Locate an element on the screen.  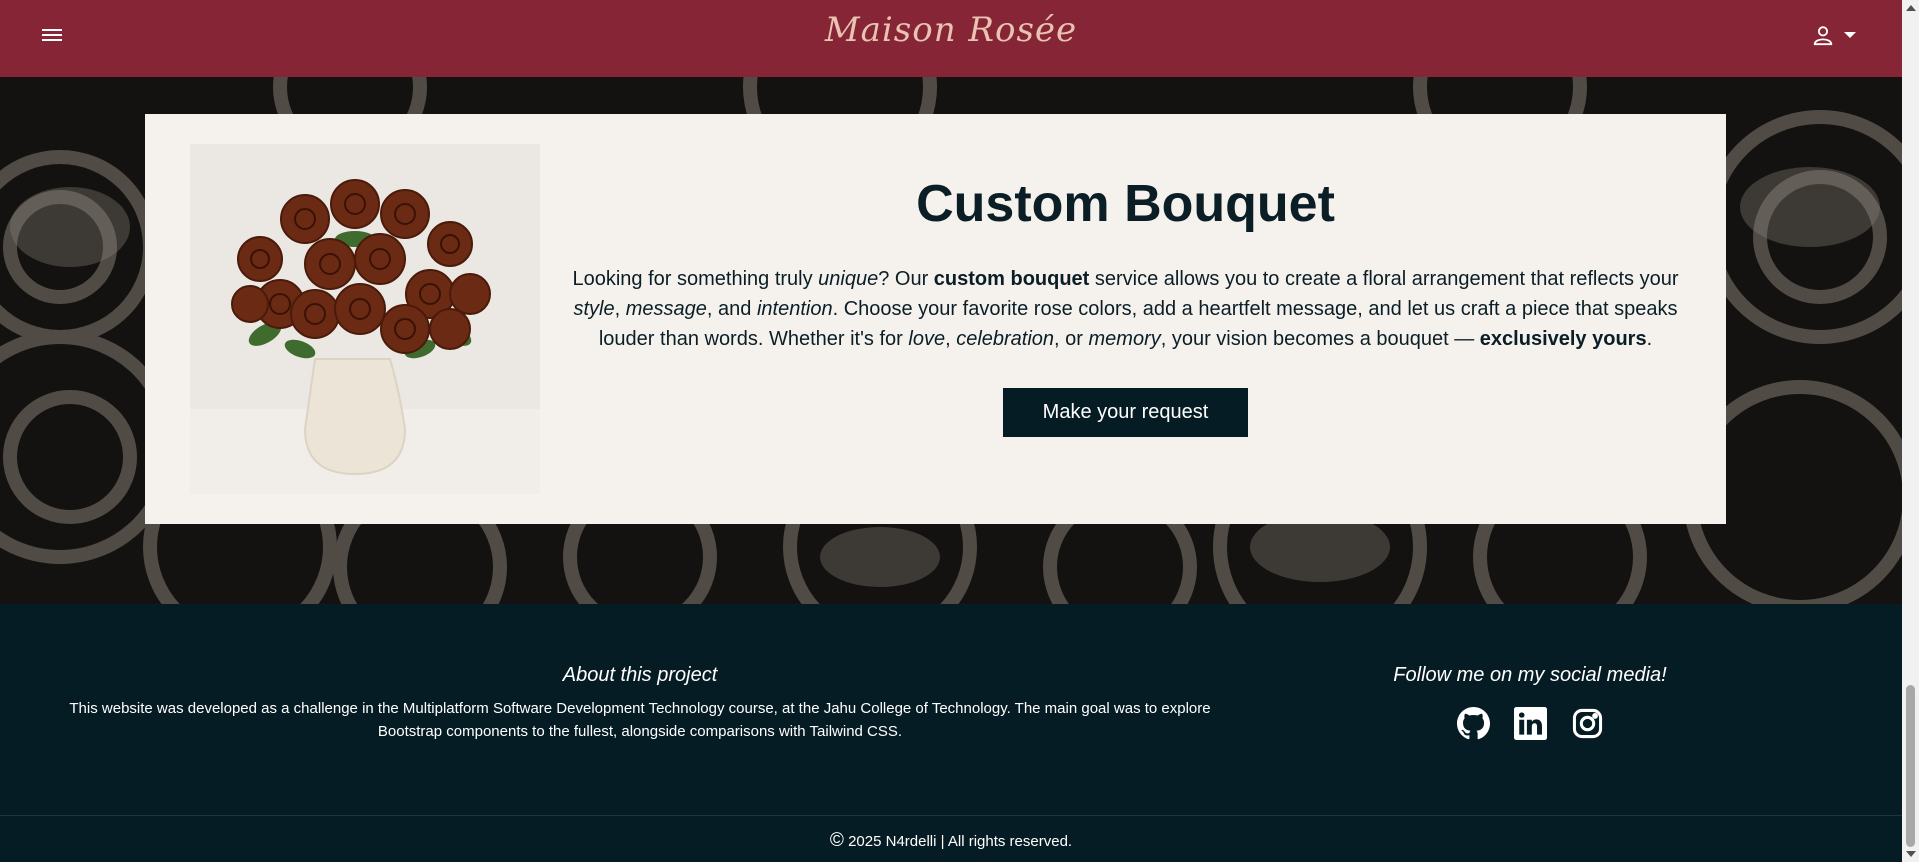
user-icon is located at coordinates (1823, 36).